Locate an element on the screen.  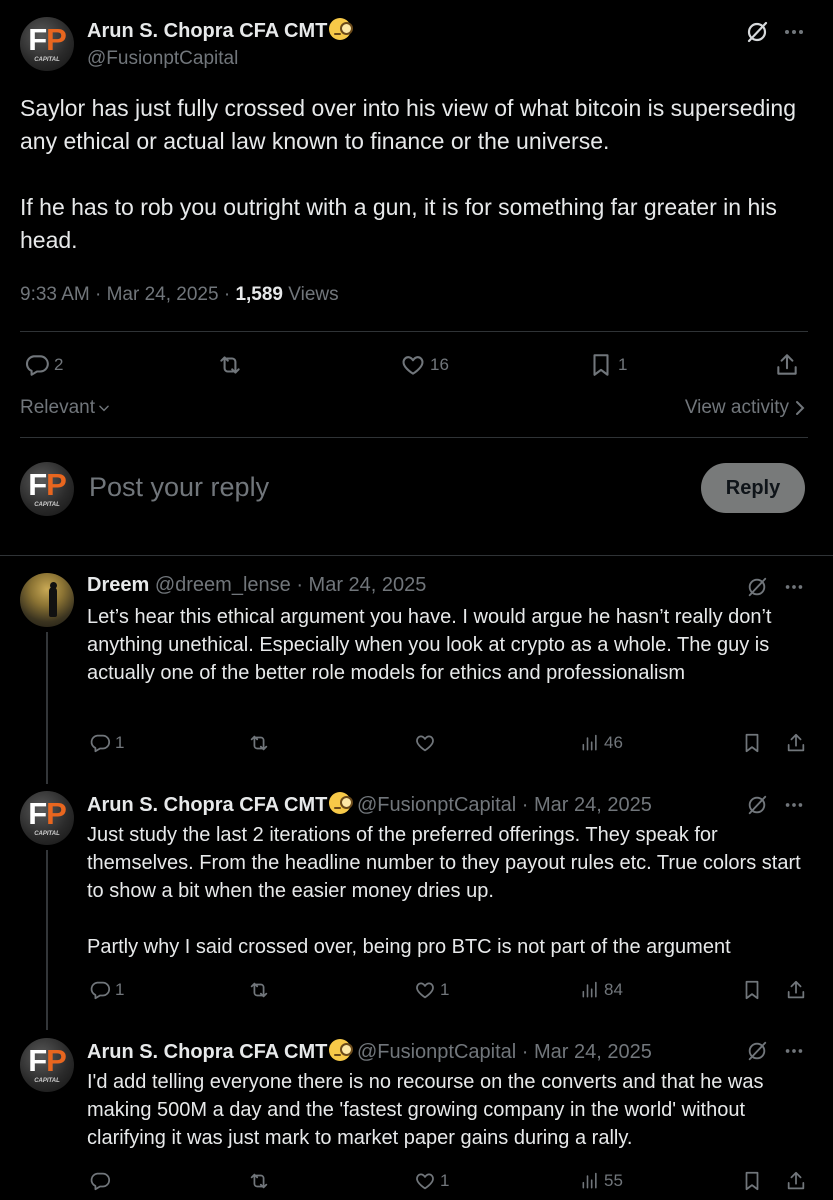
bookmark-count: 1 is located at coordinates (623, 364).